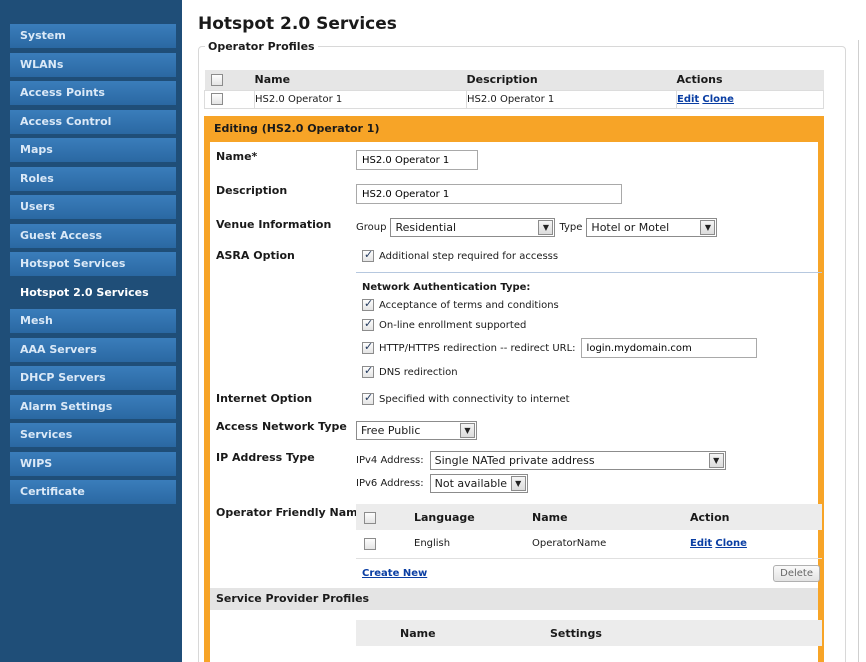 This screenshot has height=662, width=866. What do you see at coordinates (265, 457) in the screenshot?
I see `ip-type-label: IP Address Type` at bounding box center [265, 457].